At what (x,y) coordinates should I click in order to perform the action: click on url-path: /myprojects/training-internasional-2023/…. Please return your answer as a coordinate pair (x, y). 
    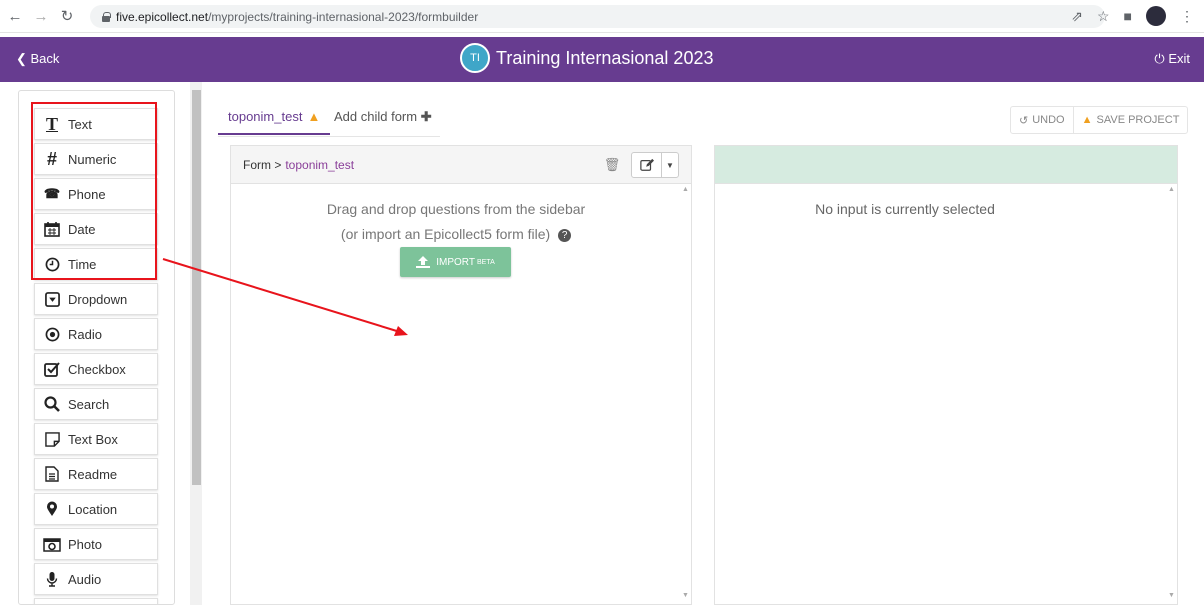
    Looking at the image, I should click on (343, 16).